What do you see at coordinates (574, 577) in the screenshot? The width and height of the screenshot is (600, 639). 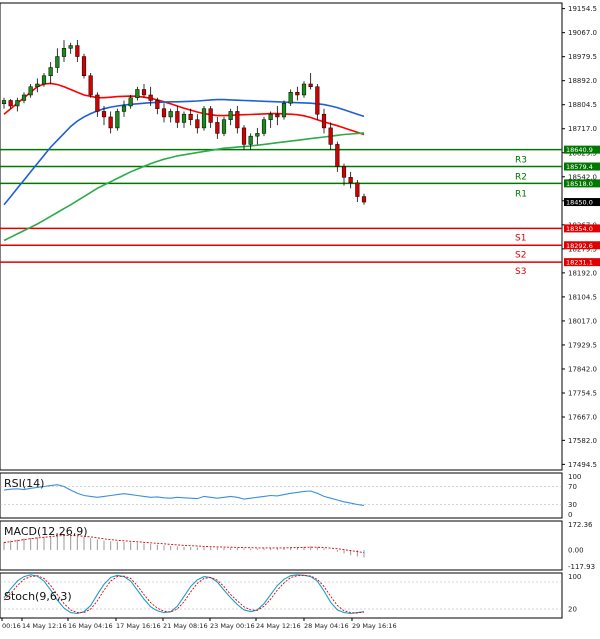 I see `stoch-tick-label: 100` at bounding box center [574, 577].